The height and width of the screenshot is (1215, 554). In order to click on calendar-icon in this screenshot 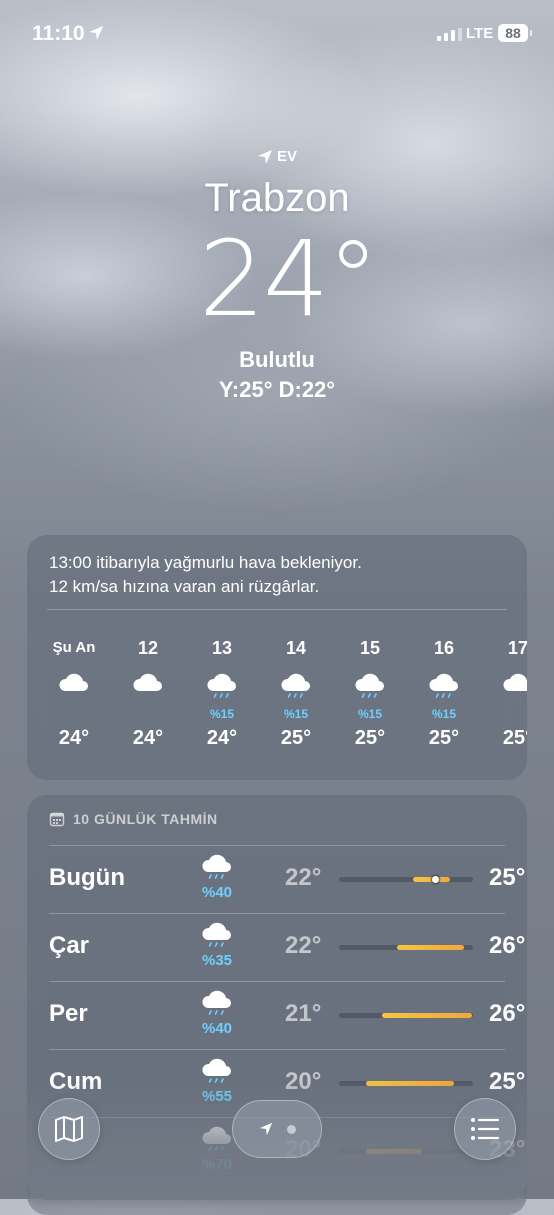, I will do `click(57, 819)`.